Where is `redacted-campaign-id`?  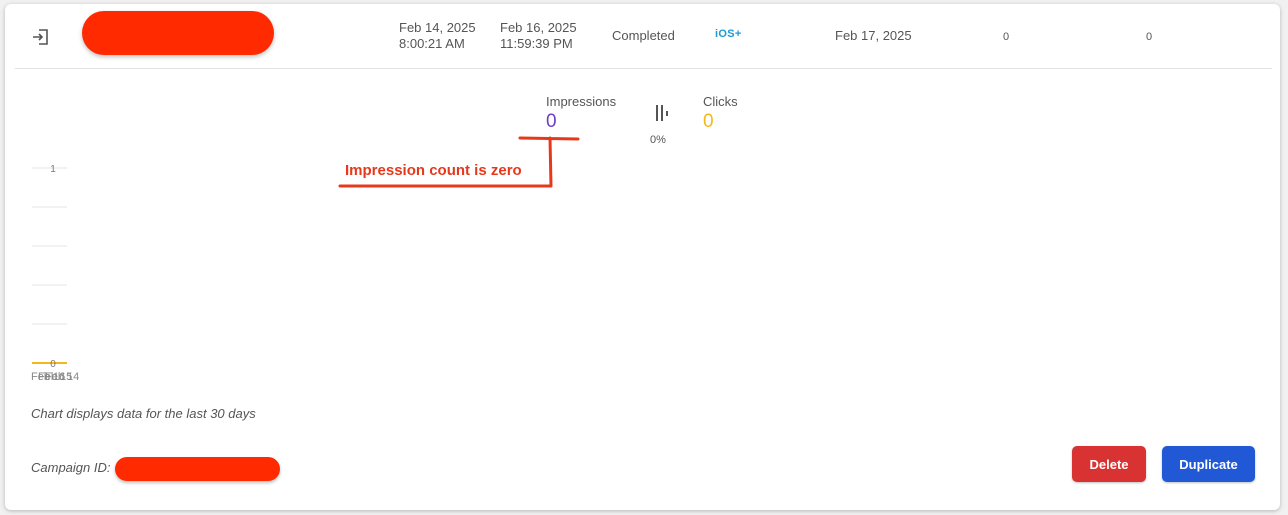 redacted-campaign-id is located at coordinates (197, 469).